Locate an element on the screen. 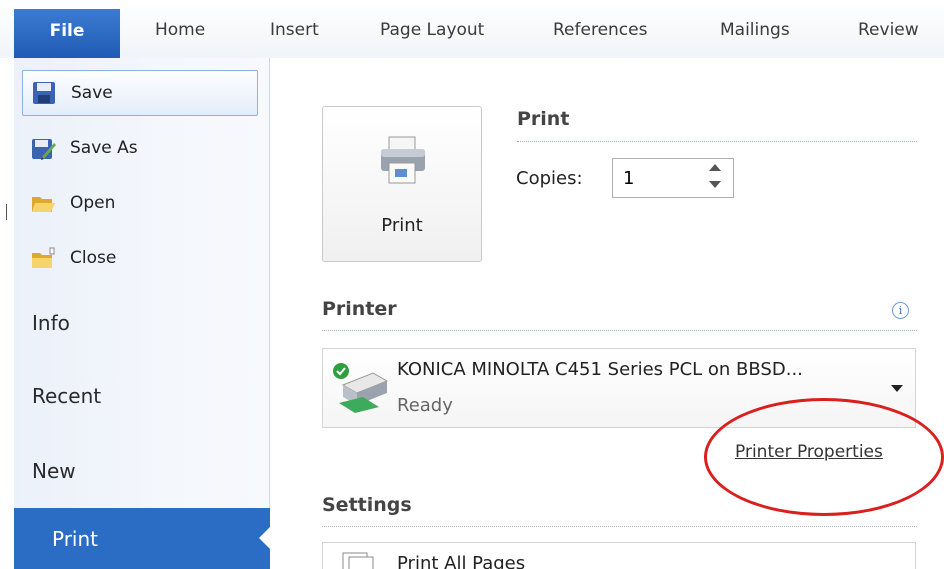  printer-ready-icon is located at coordinates (360, 390).